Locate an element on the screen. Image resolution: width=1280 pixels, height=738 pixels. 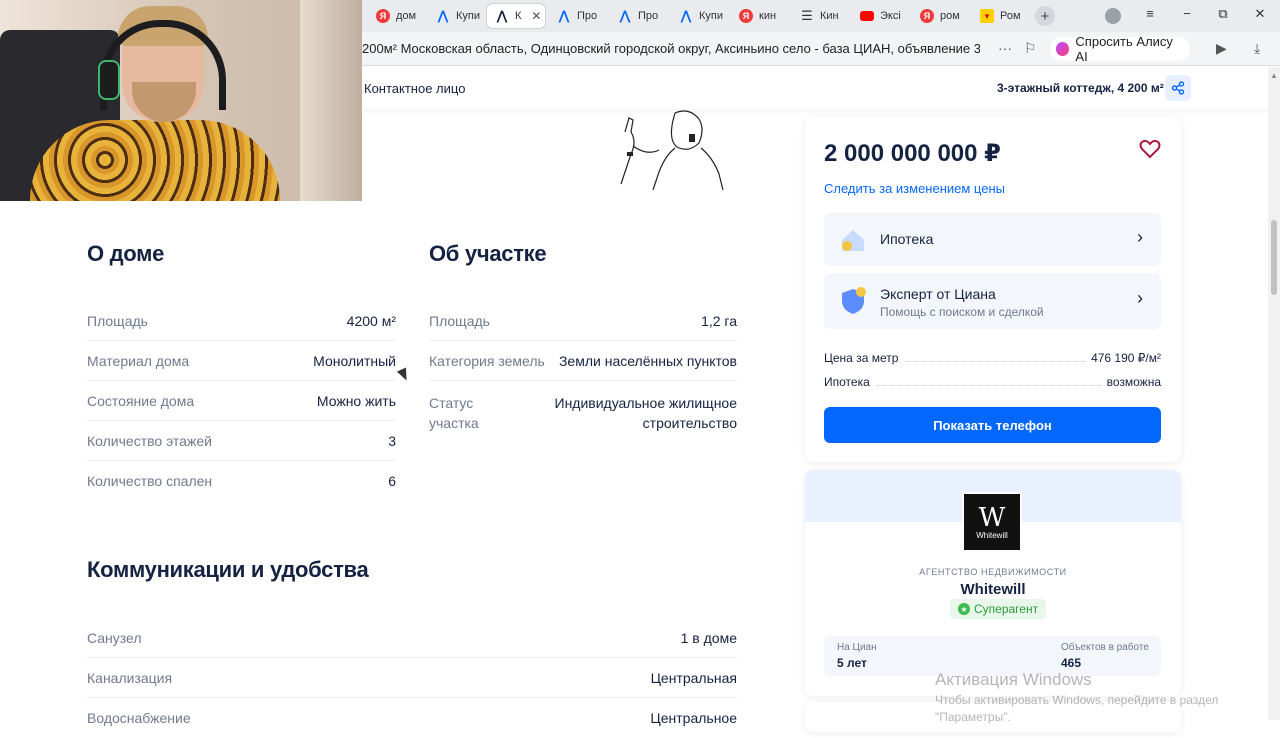
price: 2 000 000 000 ₽ is located at coordinates (912, 153).